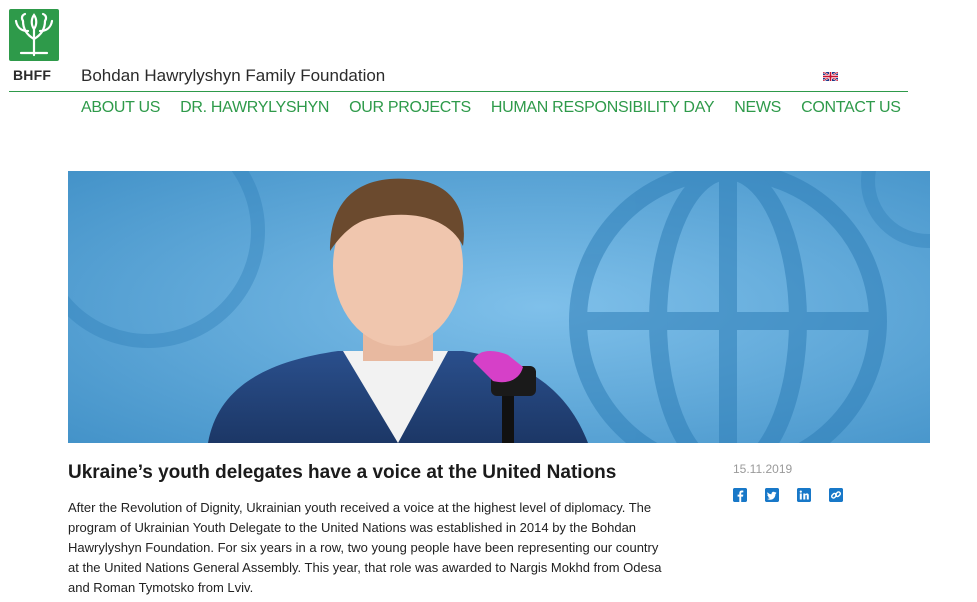  Describe the element at coordinates (851, 108) in the screenshot. I see `nav-contact-us: CONTACT US` at that location.